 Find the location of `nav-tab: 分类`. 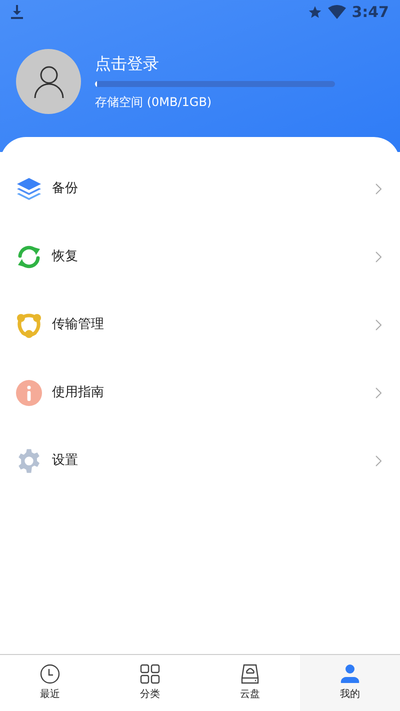

nav-tab: 分类 is located at coordinates (150, 683).